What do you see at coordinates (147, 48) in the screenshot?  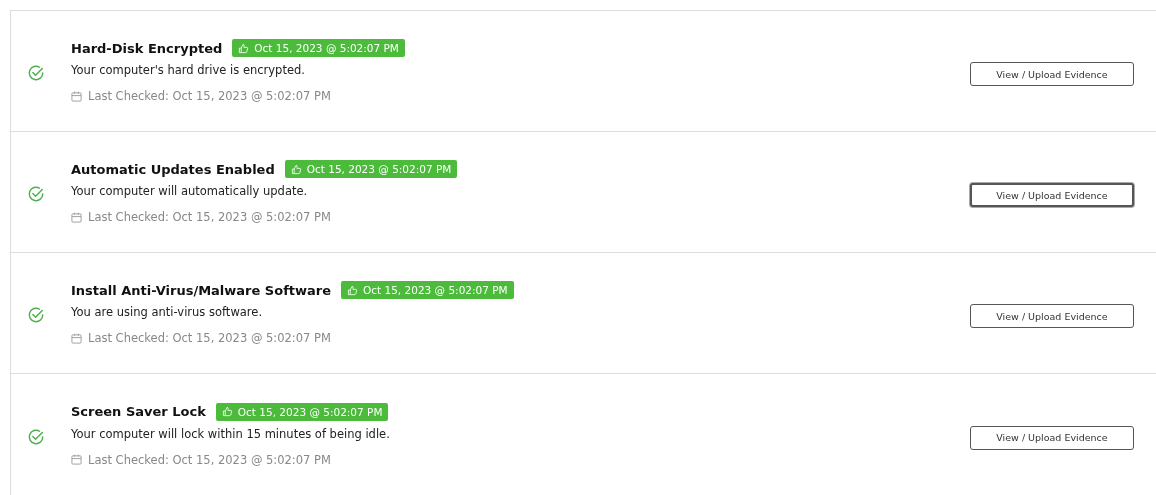 I see `check-title: Hard-Disk Encrypted` at bounding box center [147, 48].